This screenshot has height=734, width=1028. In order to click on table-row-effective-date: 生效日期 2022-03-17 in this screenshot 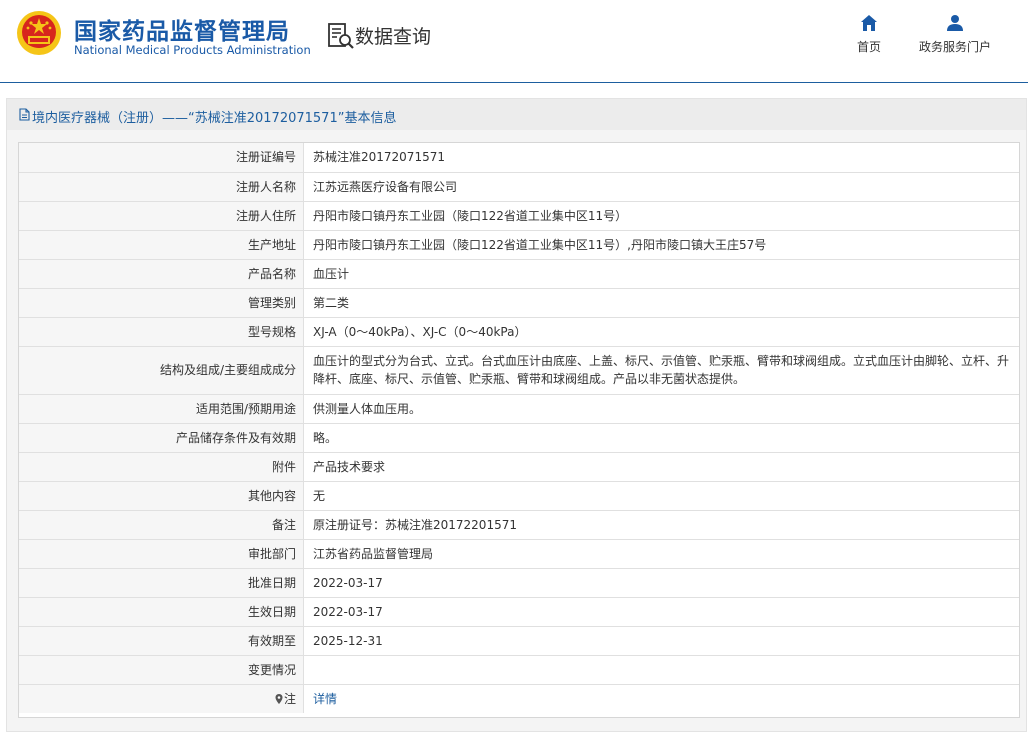, I will do `click(519, 612)`.